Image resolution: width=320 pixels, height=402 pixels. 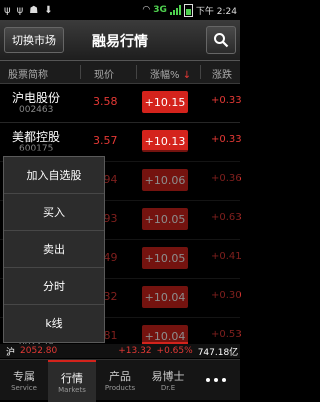 I want to click on title-bar: 切换市场 融易行情, so click(x=120, y=40).